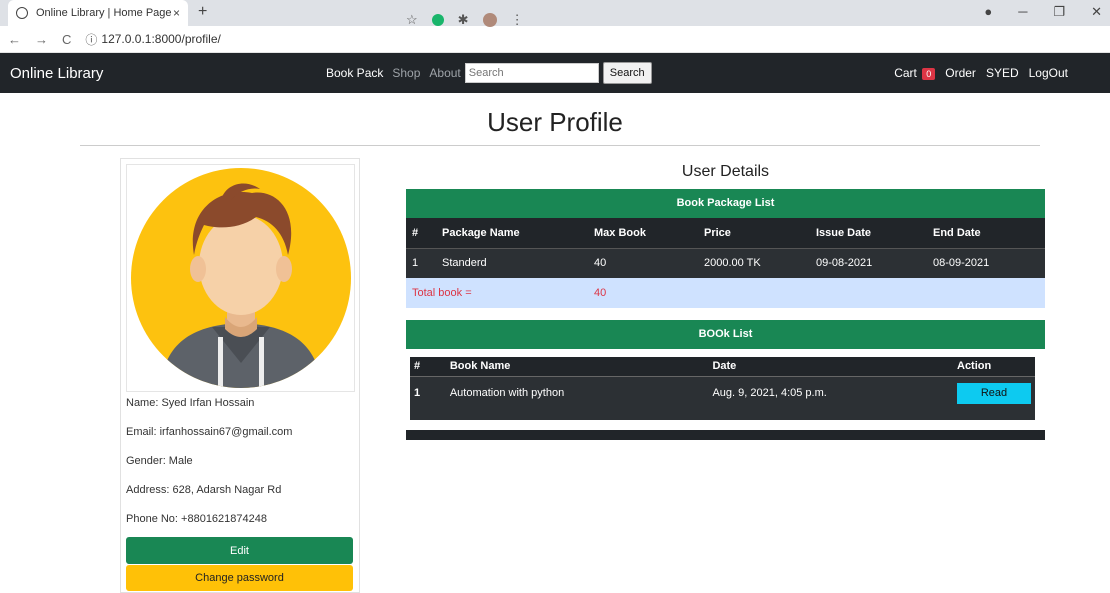 The image size is (1110, 593). What do you see at coordinates (66, 39) in the screenshot?
I see `reload-icon: C` at bounding box center [66, 39].